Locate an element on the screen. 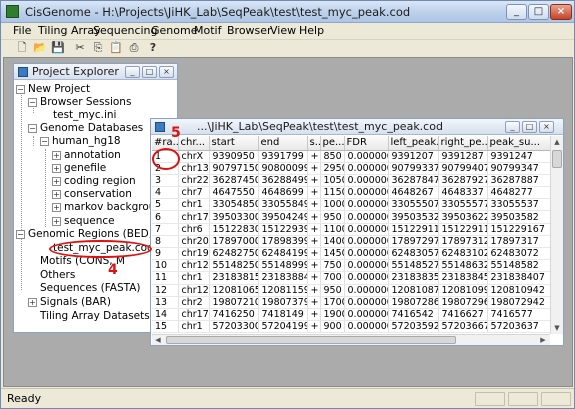 The height and width of the screenshot is (409, 575). table-minimize-button: _ is located at coordinates (512, 127).